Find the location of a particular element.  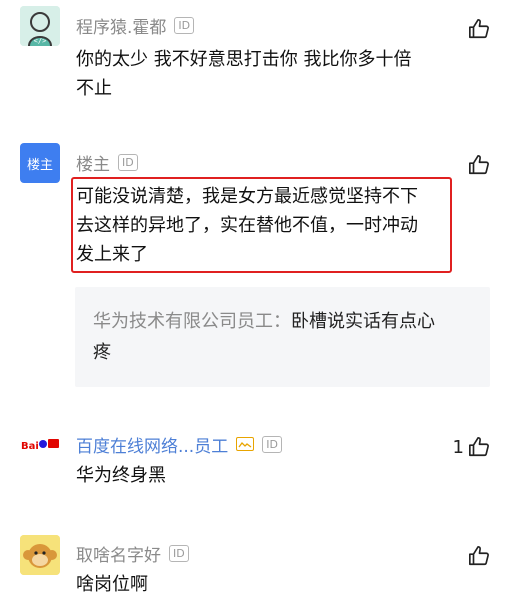

comment-text: 不止 is located at coordinates (94, 88).